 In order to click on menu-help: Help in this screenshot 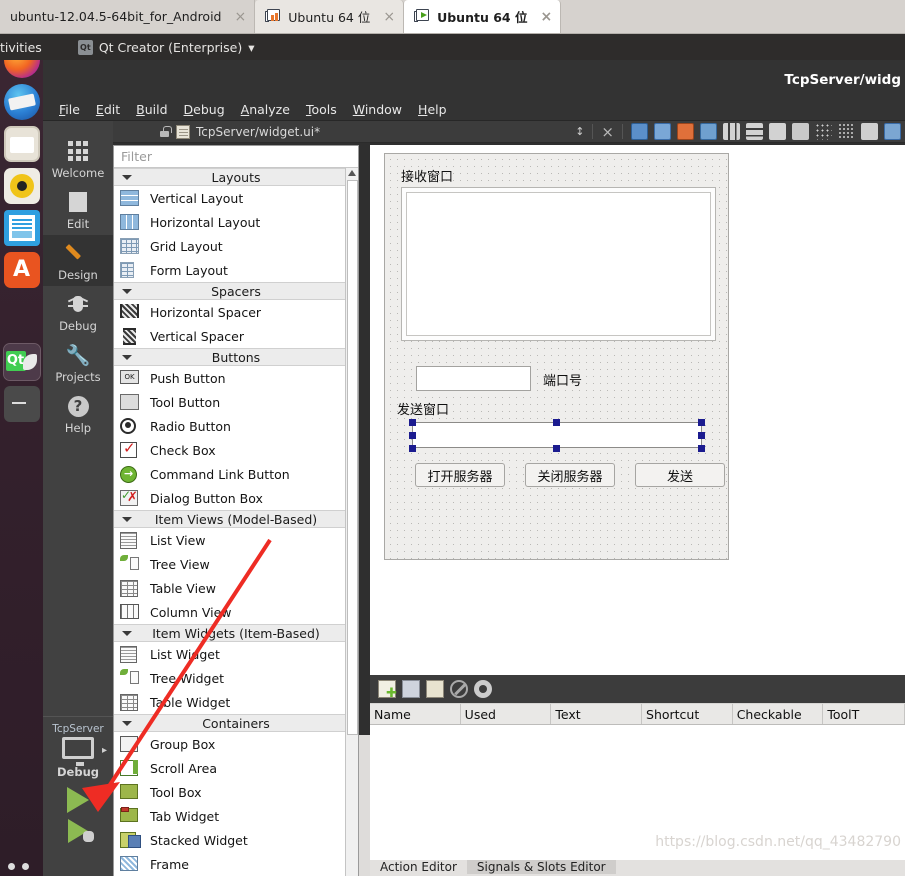, I will do `click(432, 109)`.